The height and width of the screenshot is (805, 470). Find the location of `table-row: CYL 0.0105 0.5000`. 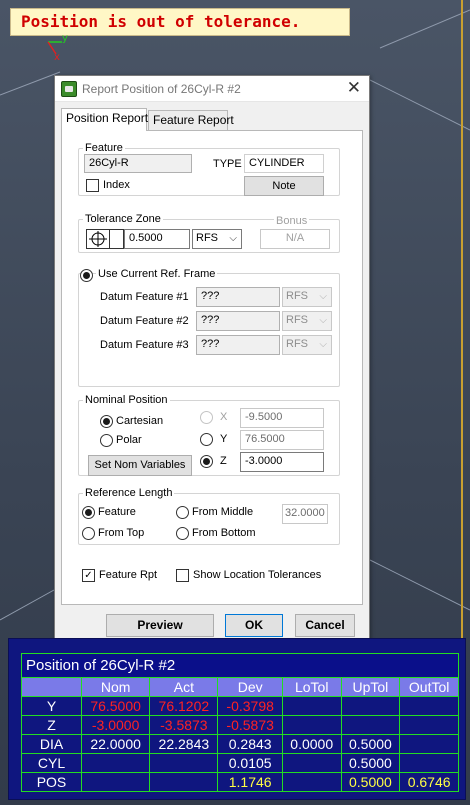

table-row: CYL 0.0105 0.5000 is located at coordinates (240, 763).